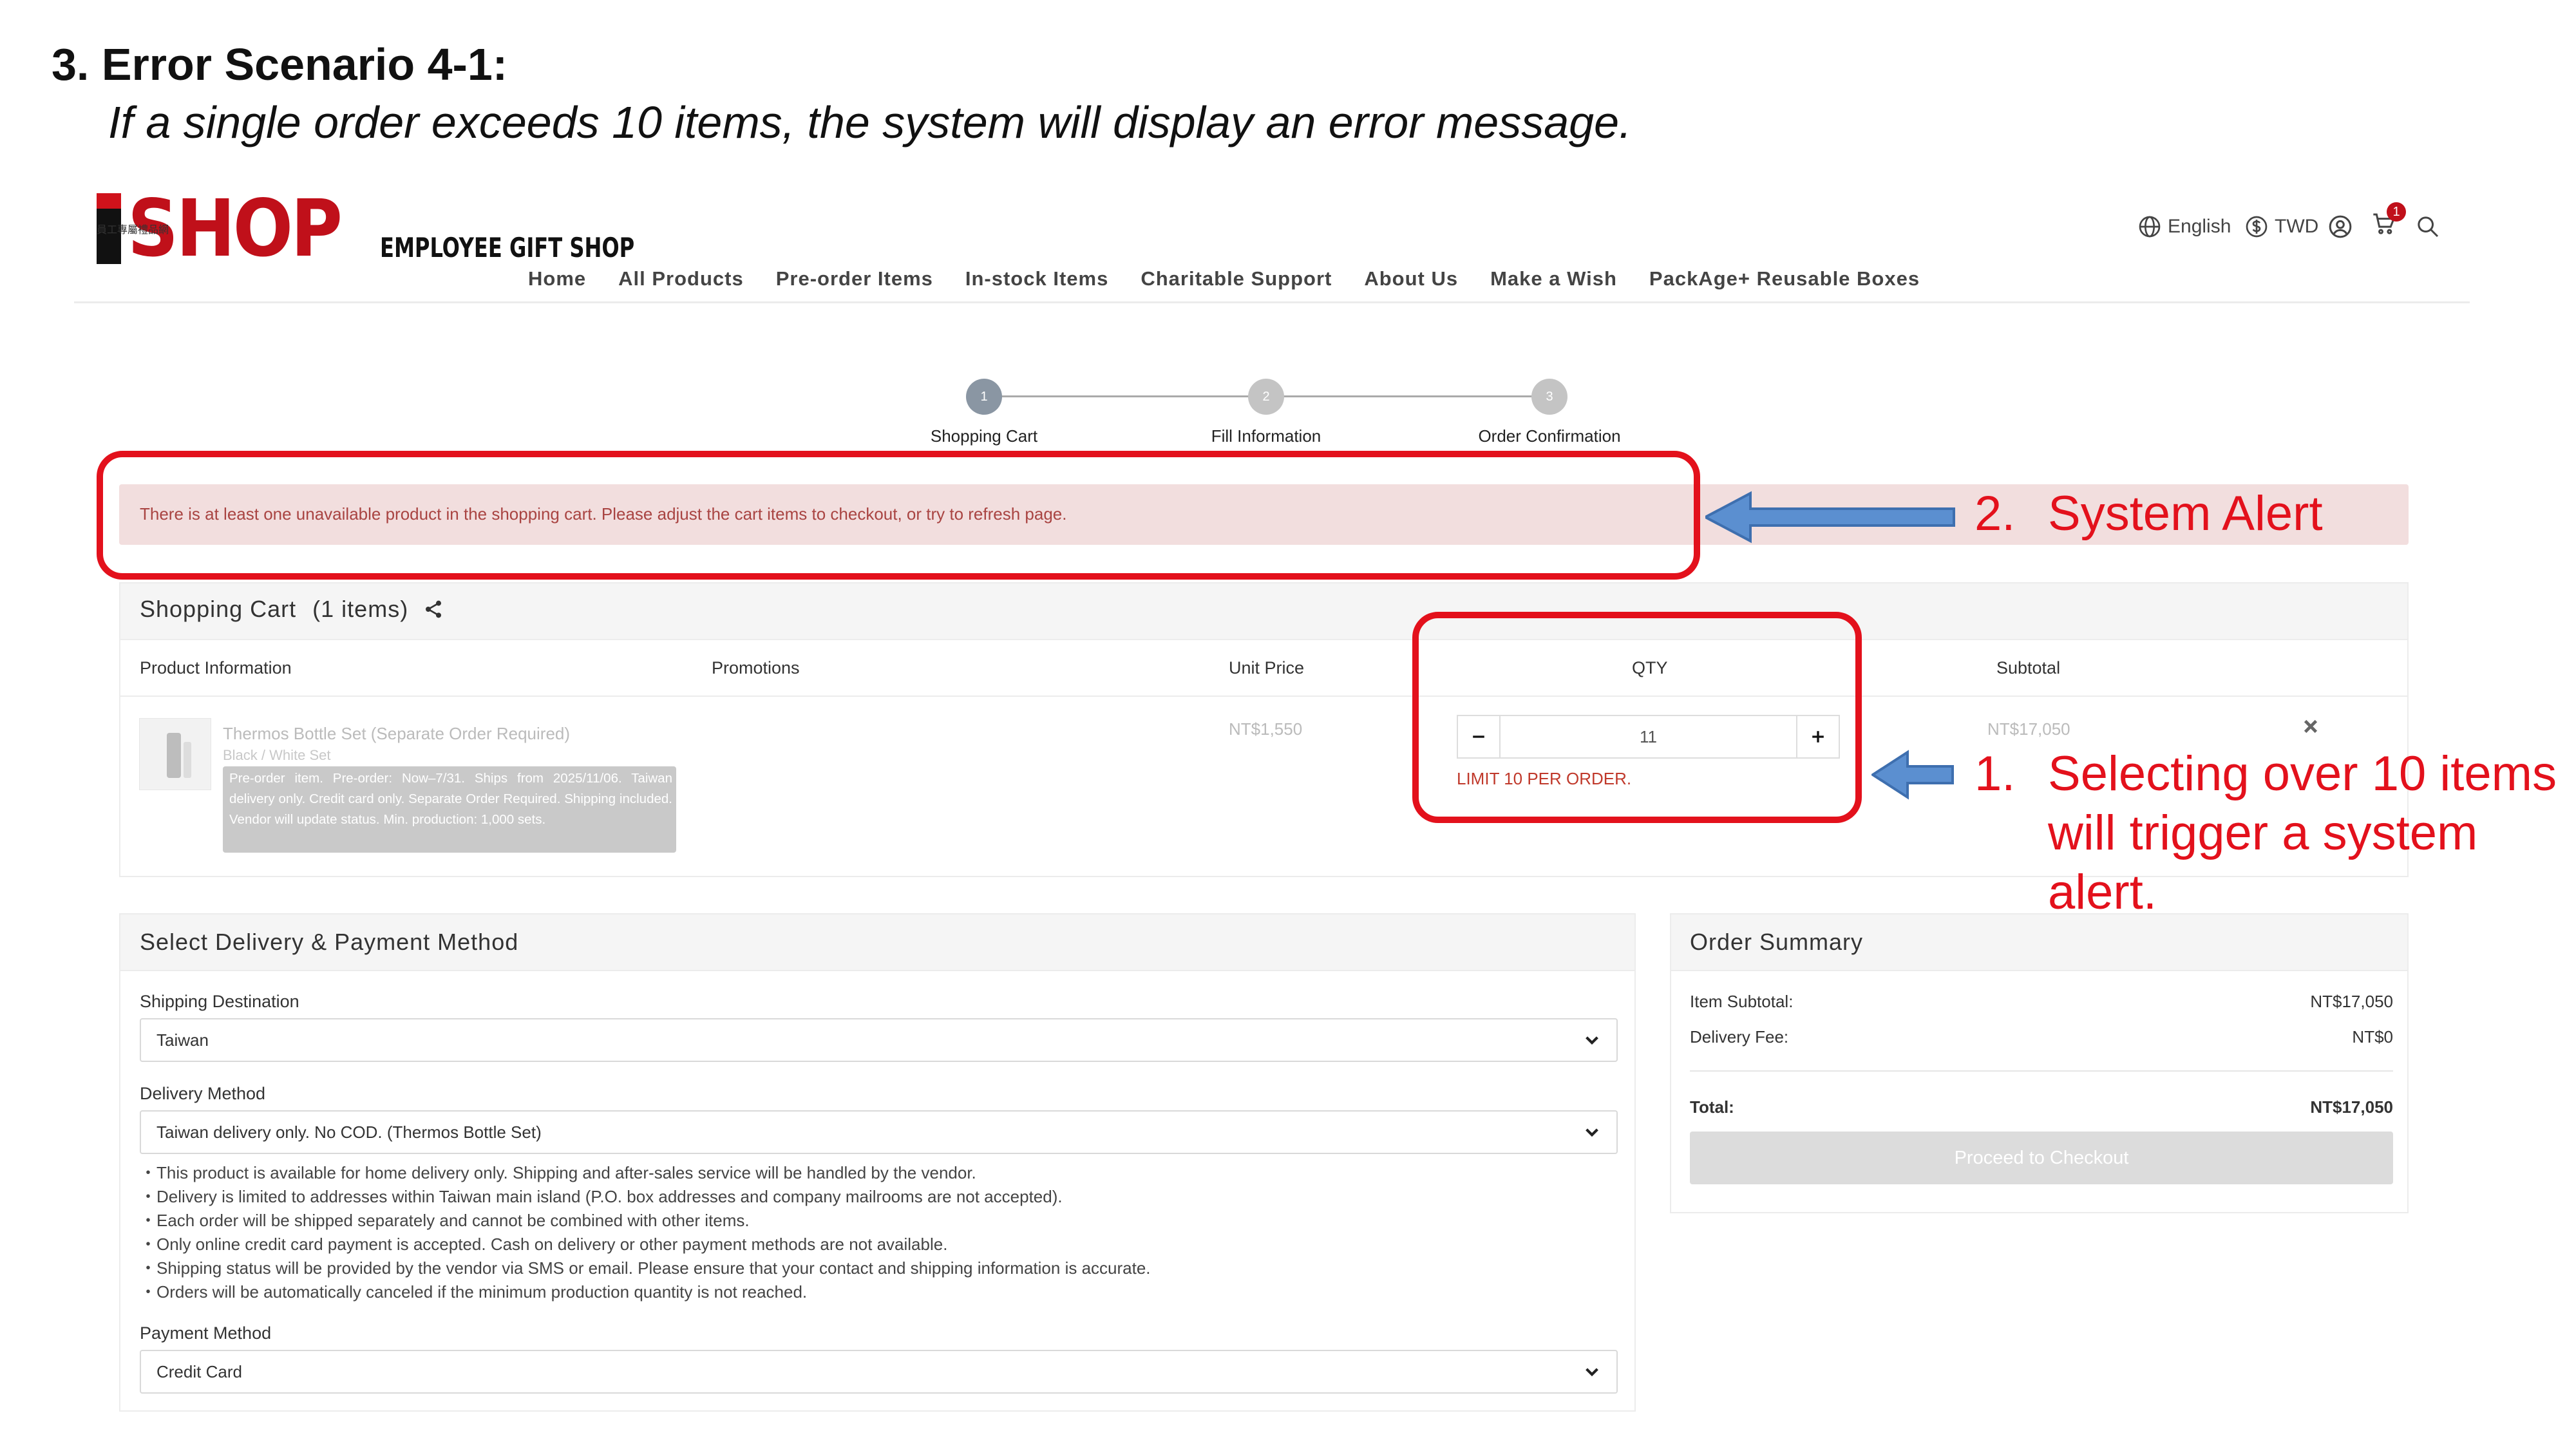 The image size is (2576, 1449). What do you see at coordinates (1554, 278) in the screenshot?
I see `nav-item-make-a-wish: Make a Wish` at bounding box center [1554, 278].